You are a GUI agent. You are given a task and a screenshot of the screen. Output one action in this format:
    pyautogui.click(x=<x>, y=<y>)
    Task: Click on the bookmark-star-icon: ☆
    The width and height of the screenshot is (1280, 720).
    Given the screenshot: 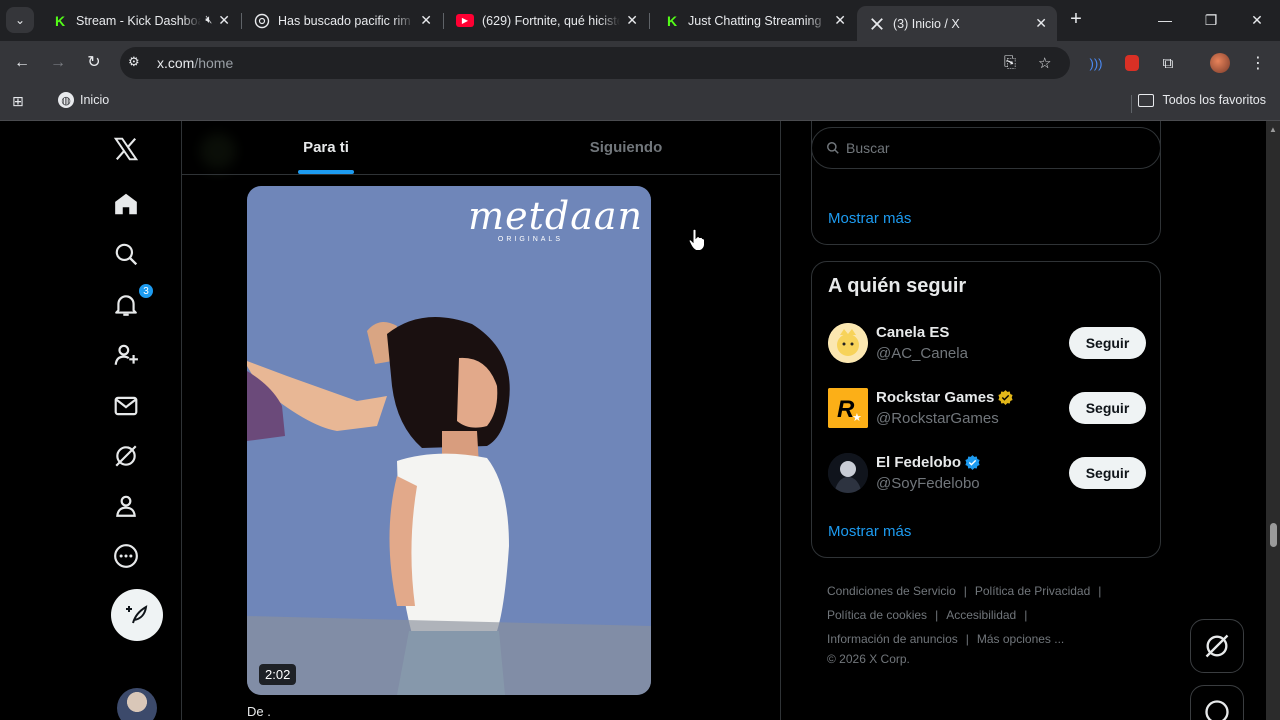 What is the action you would take?
    pyautogui.click(x=1044, y=63)
    